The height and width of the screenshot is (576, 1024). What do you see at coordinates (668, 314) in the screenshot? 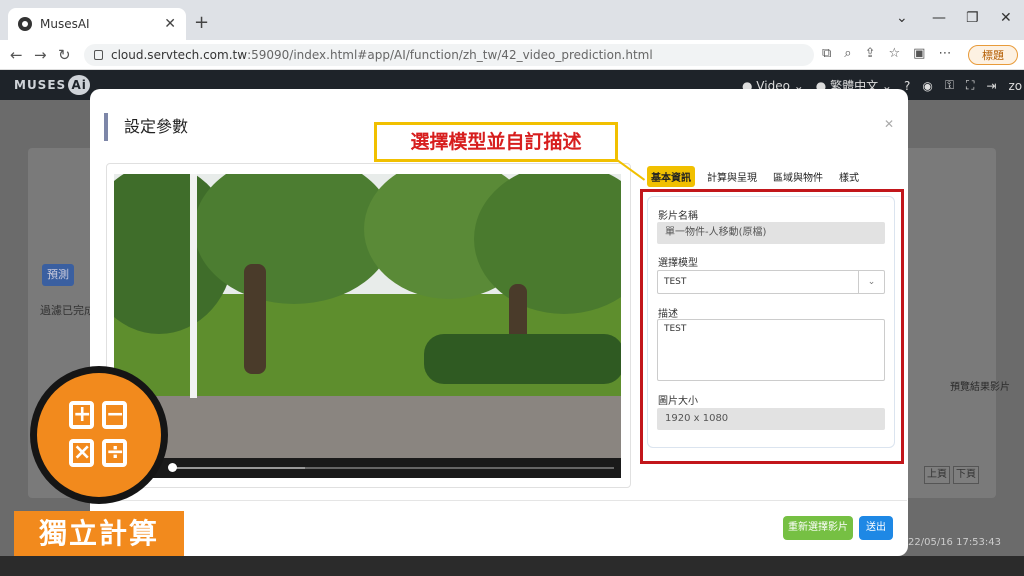
I see `description-label: 描述` at bounding box center [668, 314].